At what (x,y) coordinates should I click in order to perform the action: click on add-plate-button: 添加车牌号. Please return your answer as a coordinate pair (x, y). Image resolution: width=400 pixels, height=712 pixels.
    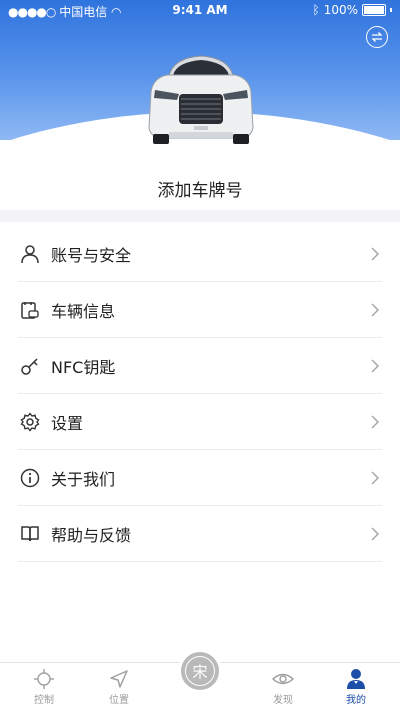
    Looking at the image, I should click on (200, 188).